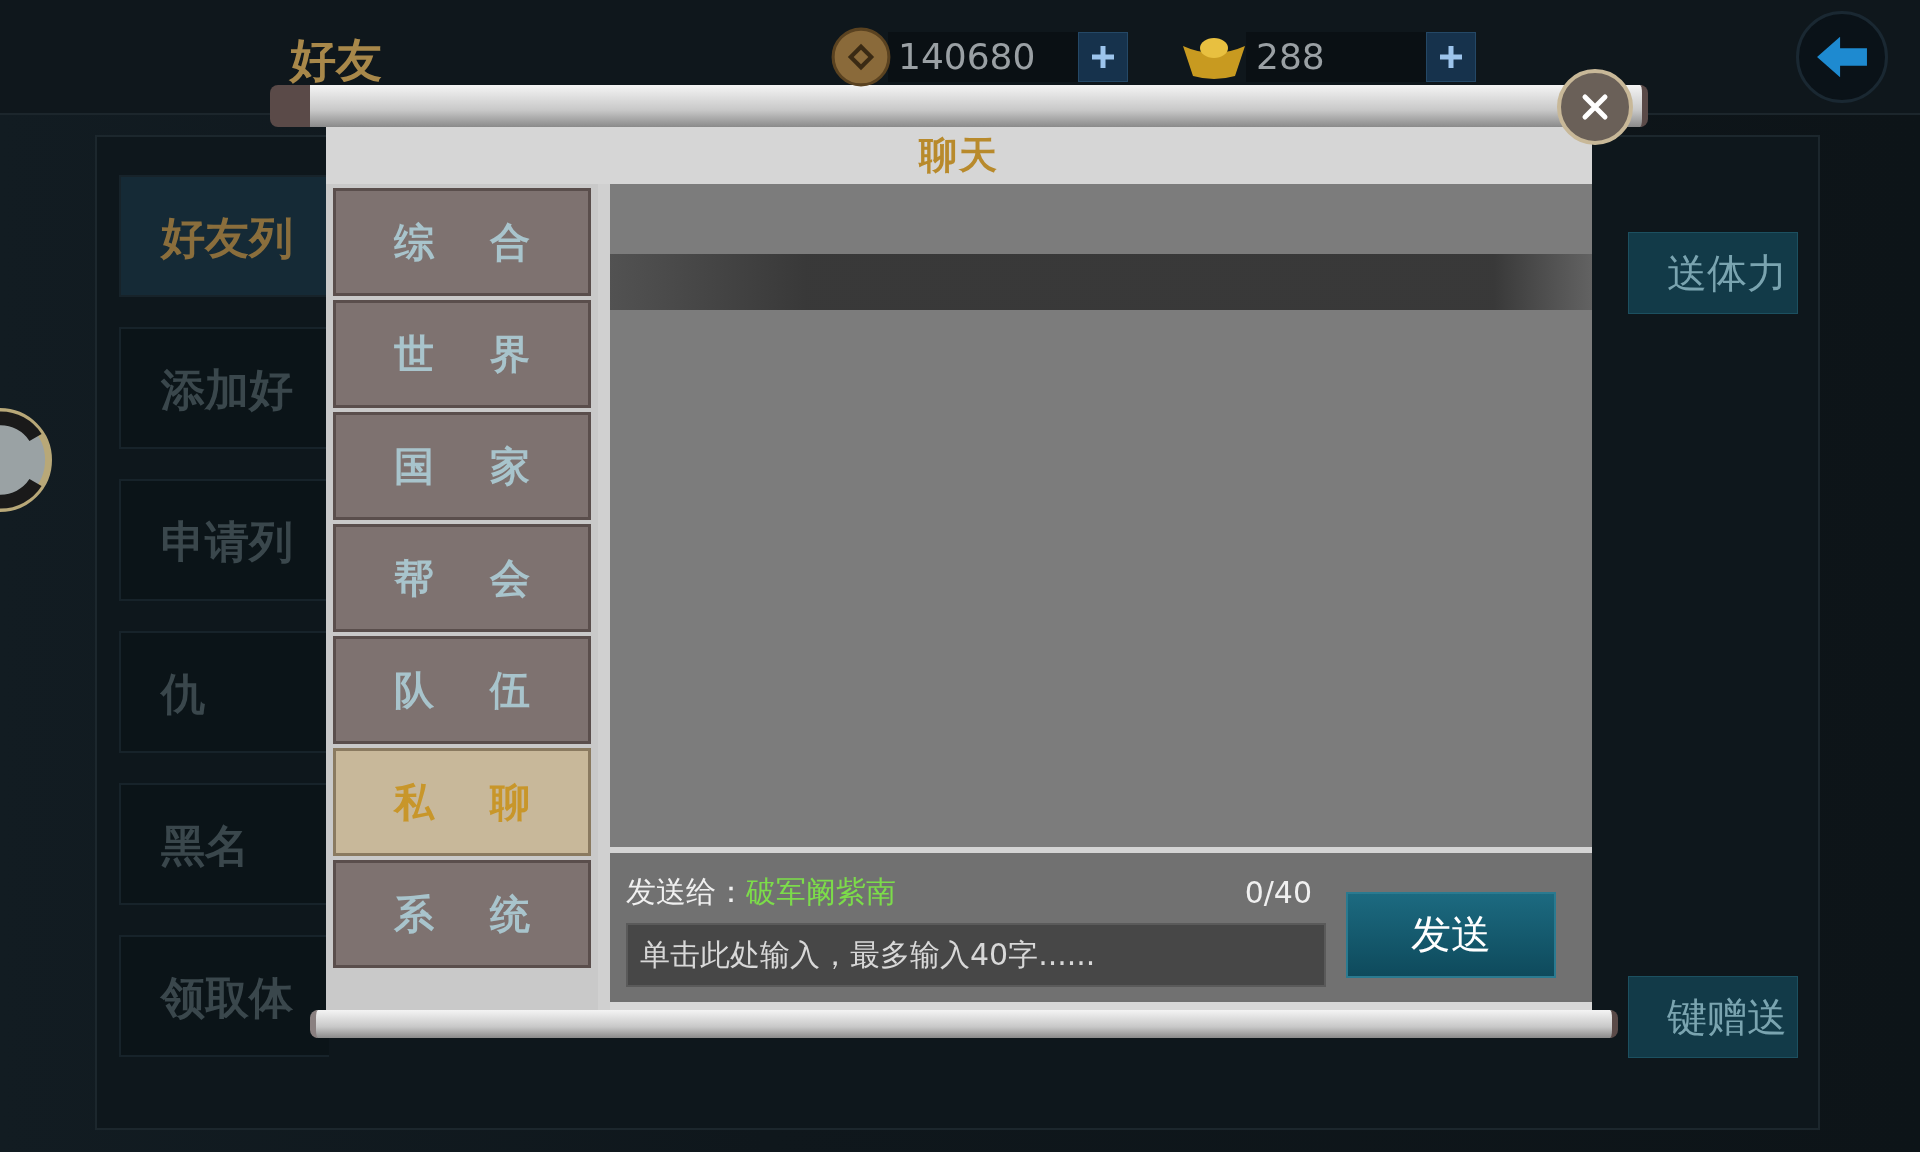 The image size is (1920, 1152). I want to click on coin-icon, so click(861, 56).